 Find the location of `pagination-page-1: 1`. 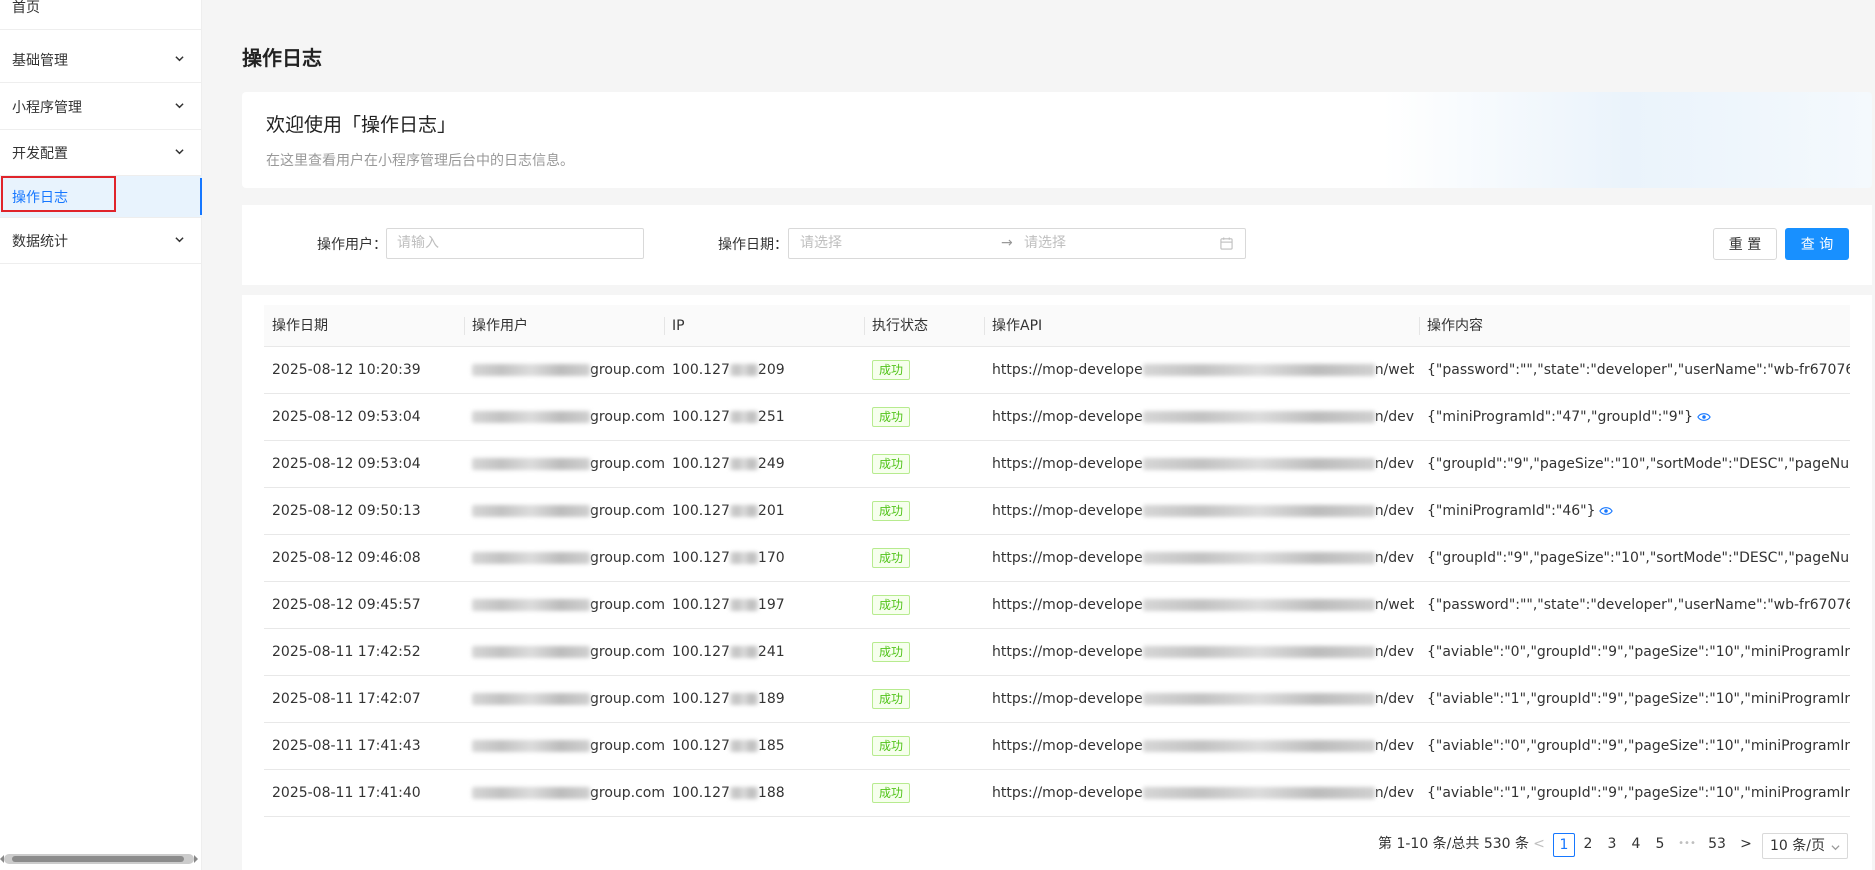

pagination-page-1: 1 is located at coordinates (1564, 845).